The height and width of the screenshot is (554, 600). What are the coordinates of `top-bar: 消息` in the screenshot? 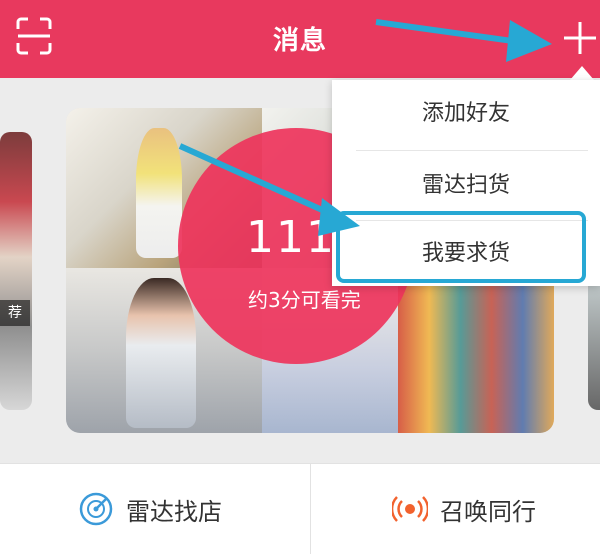 It's located at (300, 39).